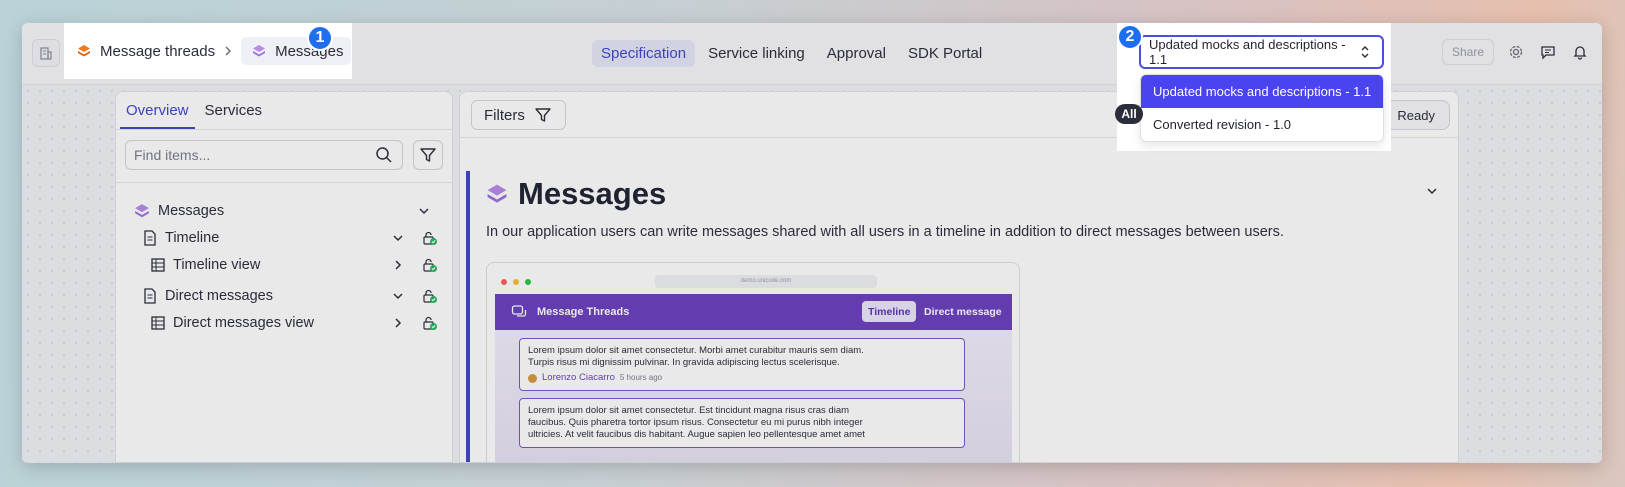 The height and width of the screenshot is (487, 1625). Describe the element at coordinates (284, 111) in the screenshot. I see `sidebar-tabs: Overview Services` at that location.